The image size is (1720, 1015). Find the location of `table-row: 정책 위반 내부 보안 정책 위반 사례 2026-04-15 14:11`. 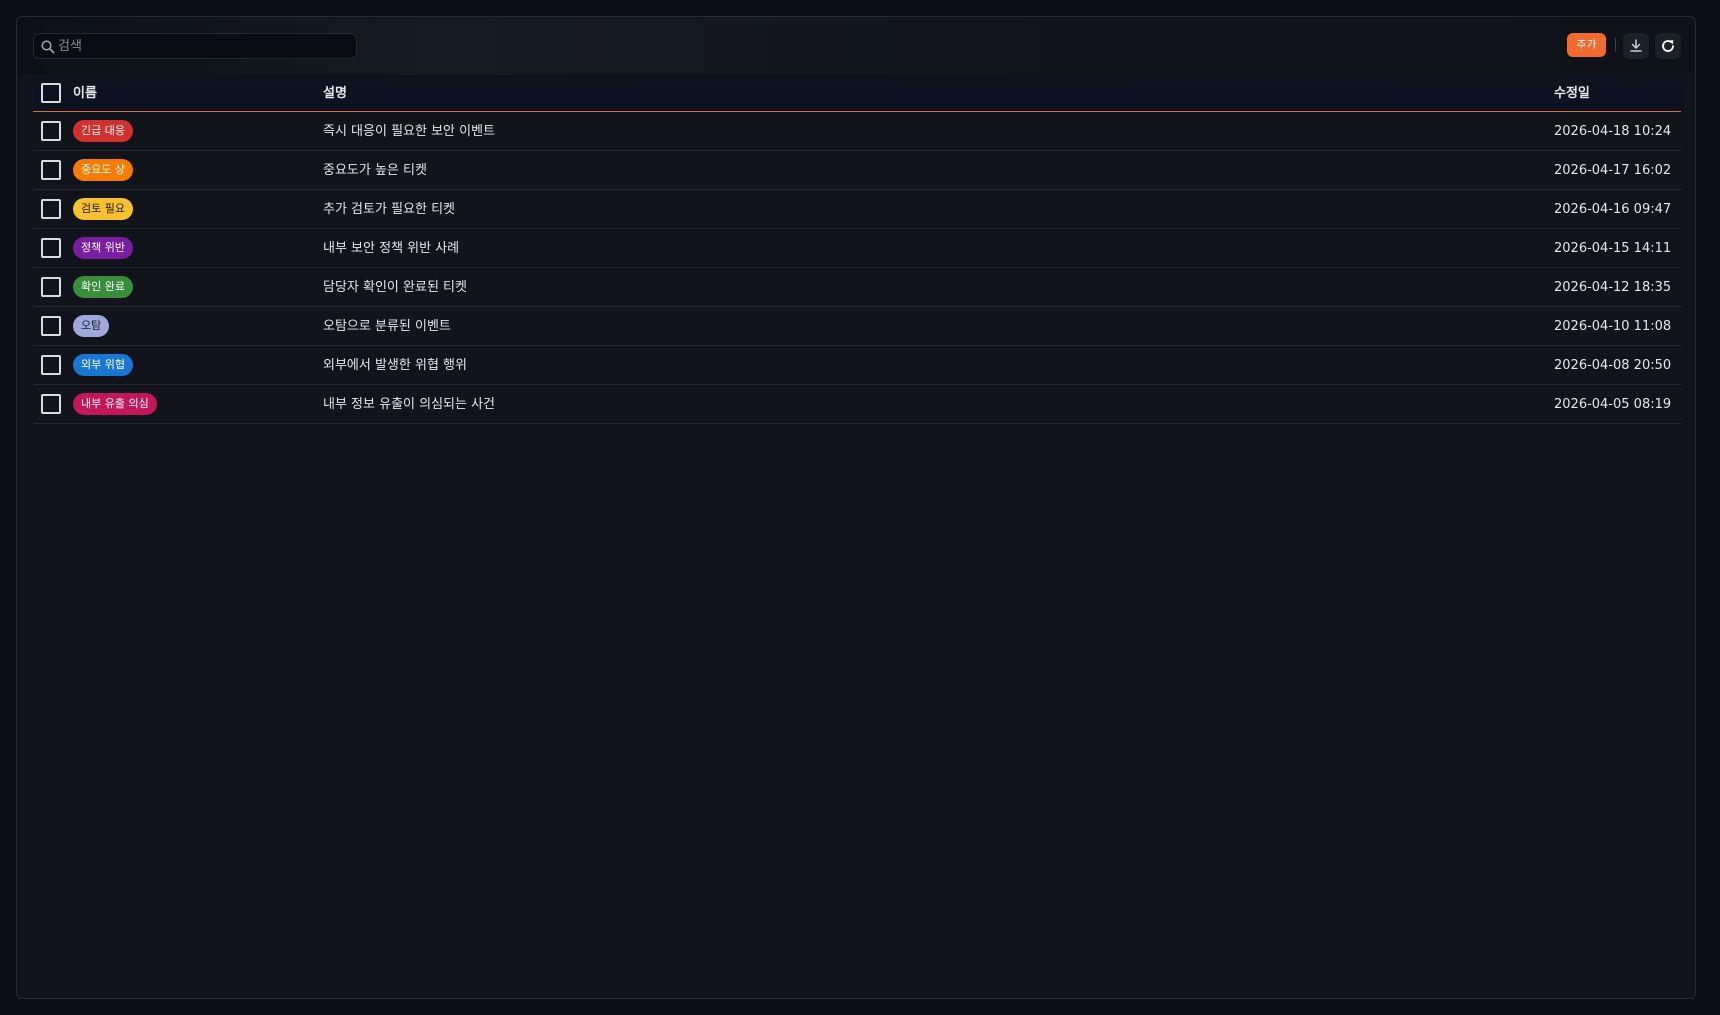

table-row: 정책 위반 내부 보안 정책 위반 사례 2026-04-15 14:11 is located at coordinates (857, 248).